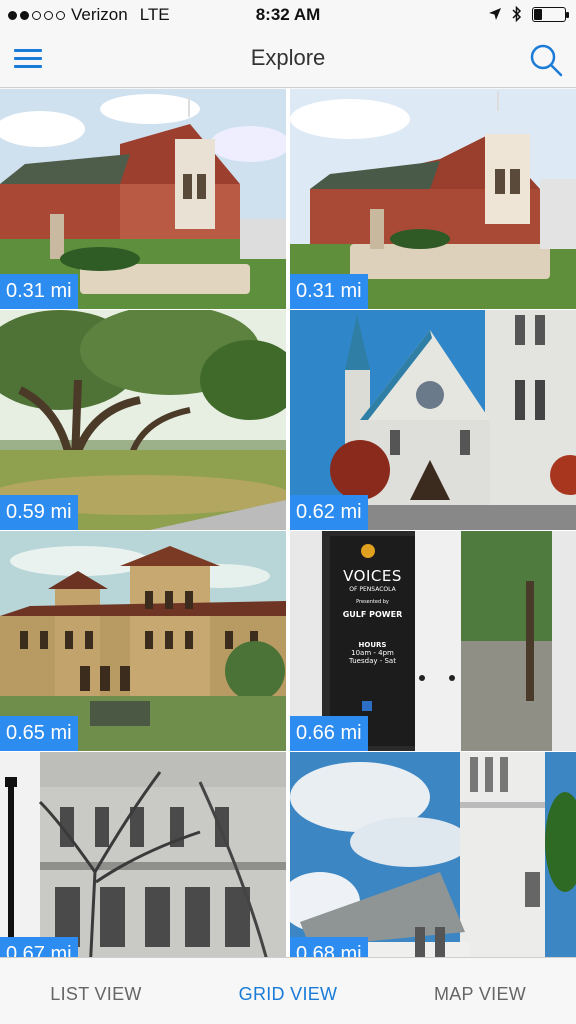 The height and width of the screenshot is (1024, 576). What do you see at coordinates (538, 14) in the screenshot?
I see `battery-fill` at bounding box center [538, 14].